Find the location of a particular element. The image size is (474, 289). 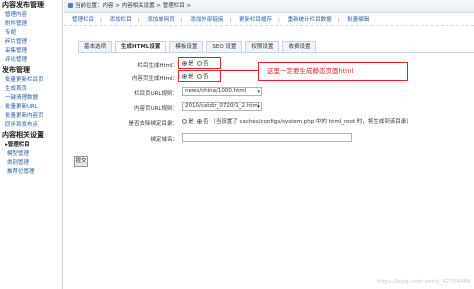

sidebar-item: 同步到发布点 is located at coordinates (31, 125).